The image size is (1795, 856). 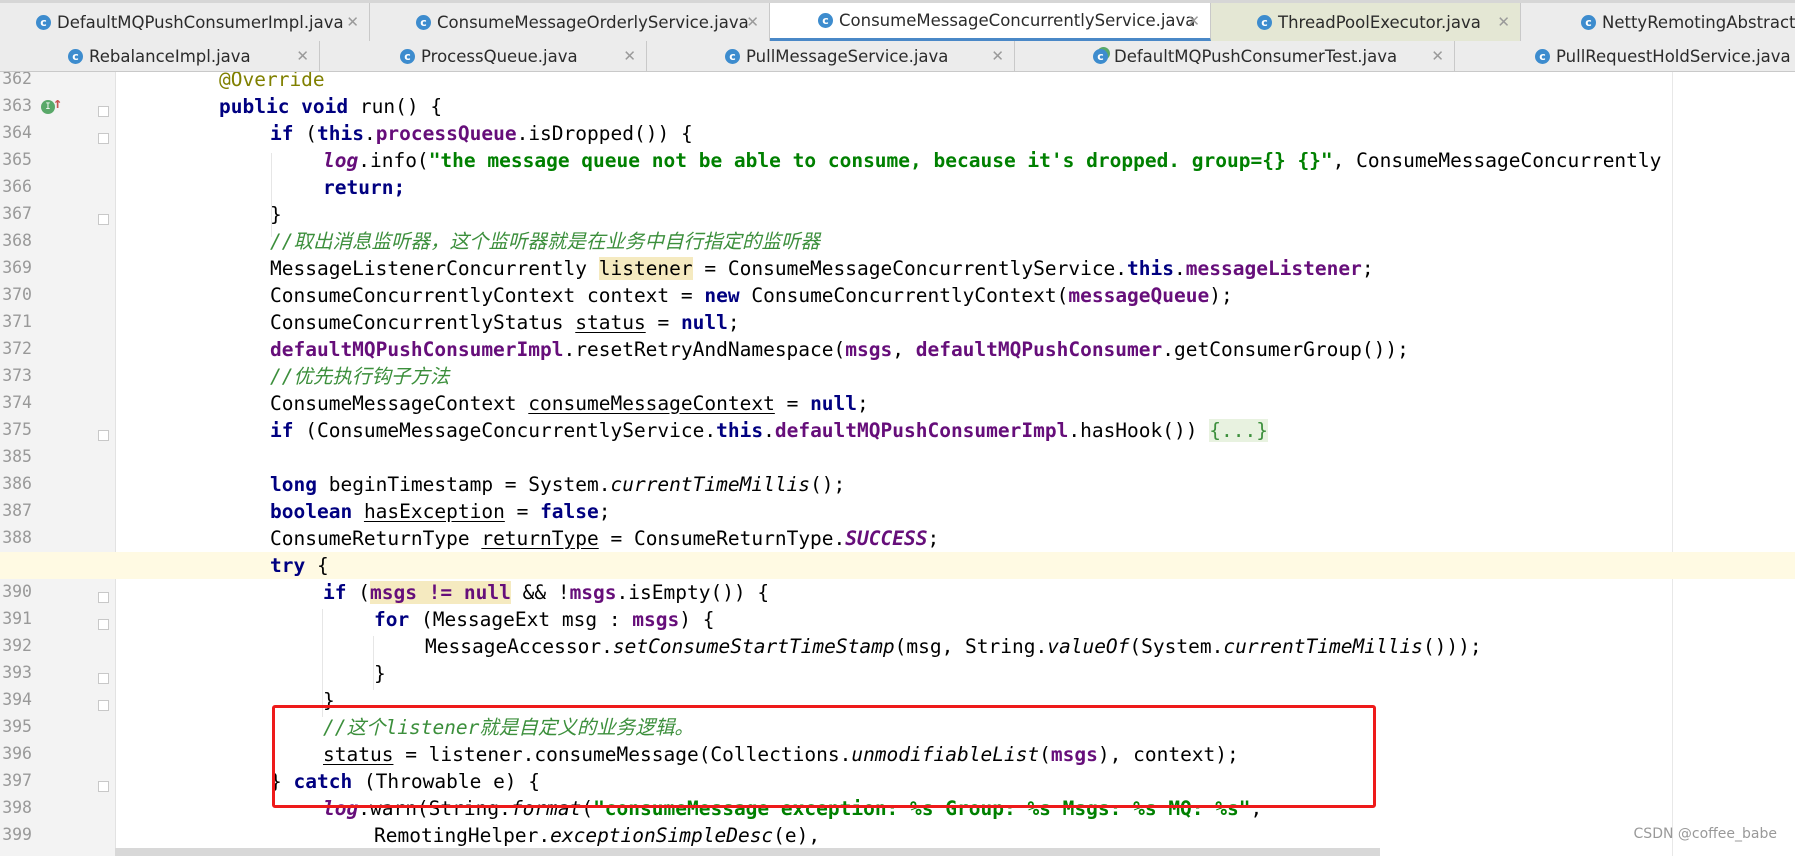 What do you see at coordinates (1238, 430) in the screenshot?
I see `folded-code-block: {...}` at bounding box center [1238, 430].